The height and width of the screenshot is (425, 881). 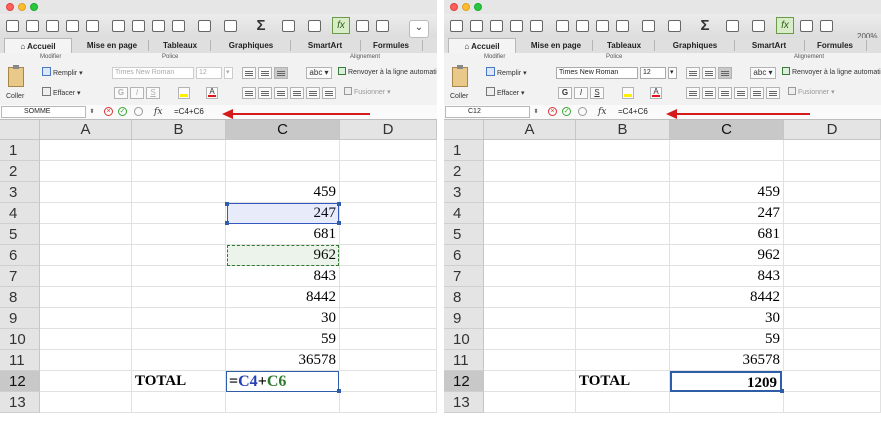 I want to click on row-header-11: 11, so click(x=20, y=360).